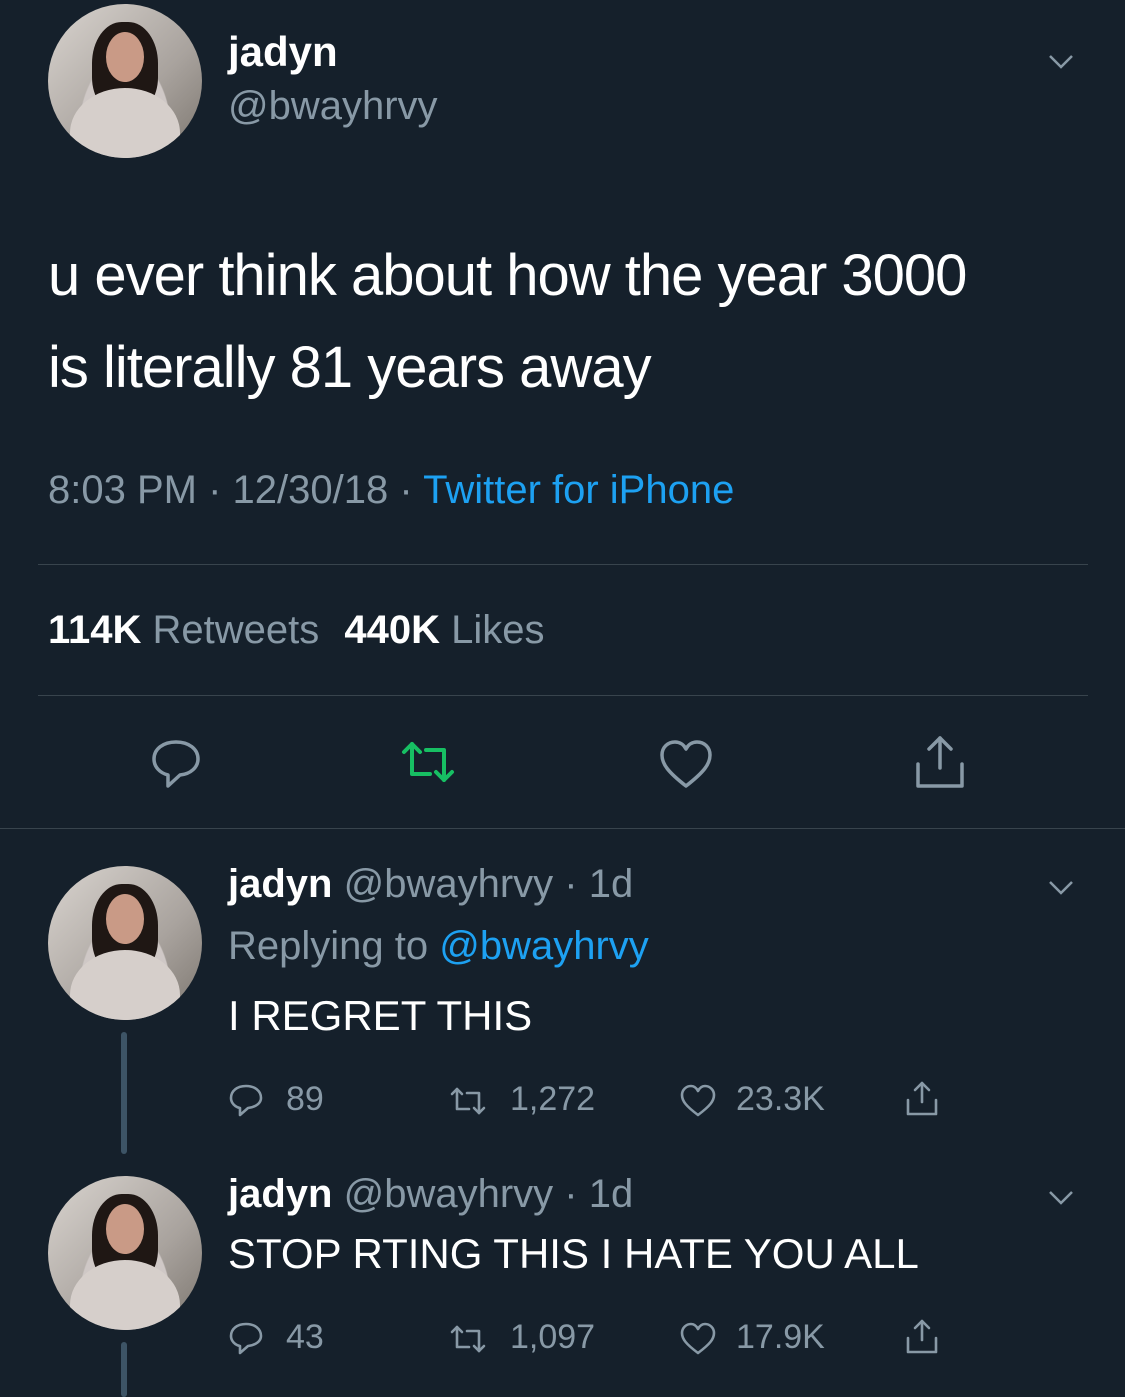 This screenshot has height=1397, width=1125. I want to click on retweet-count: 1,272, so click(553, 1099).